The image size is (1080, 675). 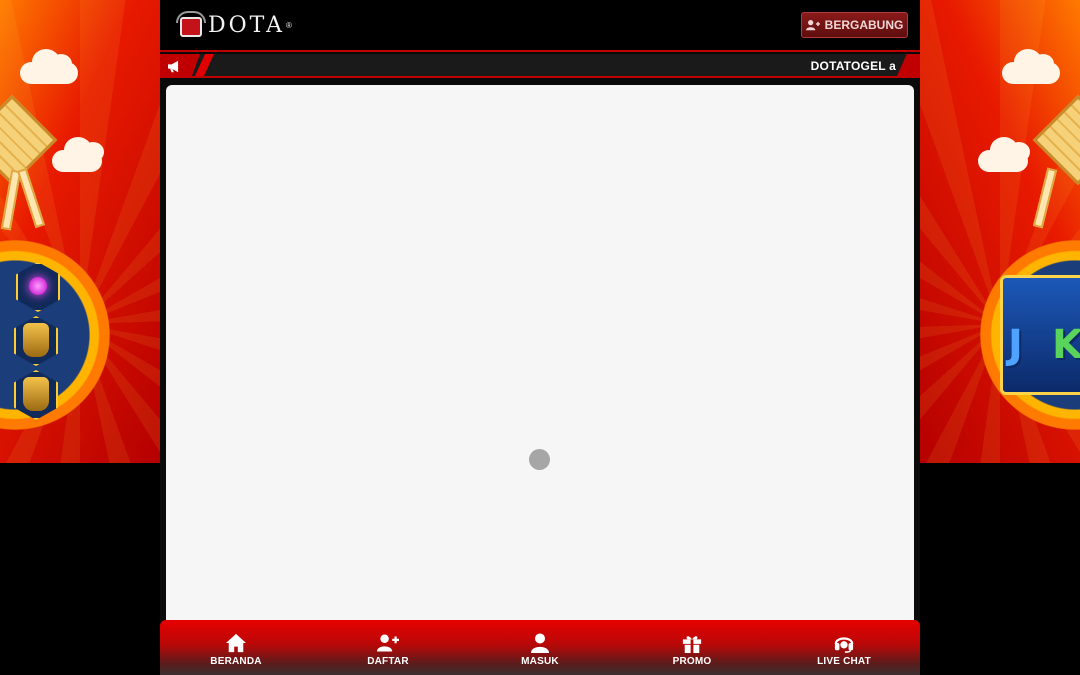 I want to click on nav-item-live-chat: LIVE CHAT, so click(x=844, y=647).